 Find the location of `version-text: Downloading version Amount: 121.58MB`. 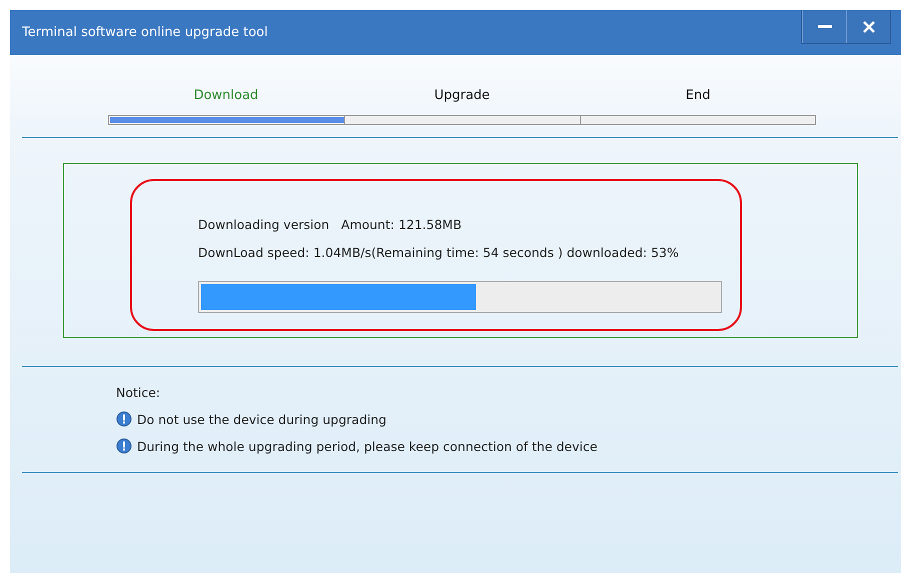

version-text: Downloading version Amount: 121.58MB is located at coordinates (330, 224).